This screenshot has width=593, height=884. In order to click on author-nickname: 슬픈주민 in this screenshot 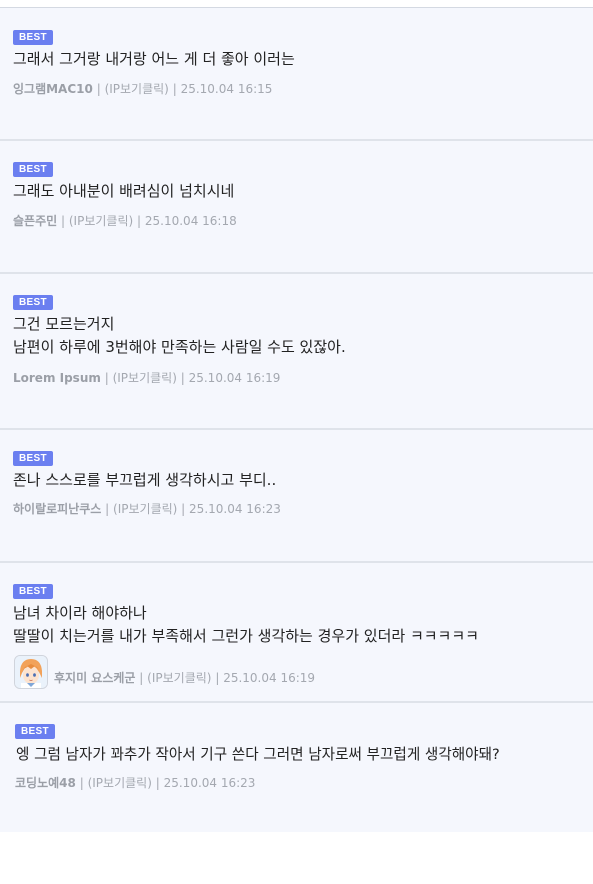, I will do `click(35, 221)`.